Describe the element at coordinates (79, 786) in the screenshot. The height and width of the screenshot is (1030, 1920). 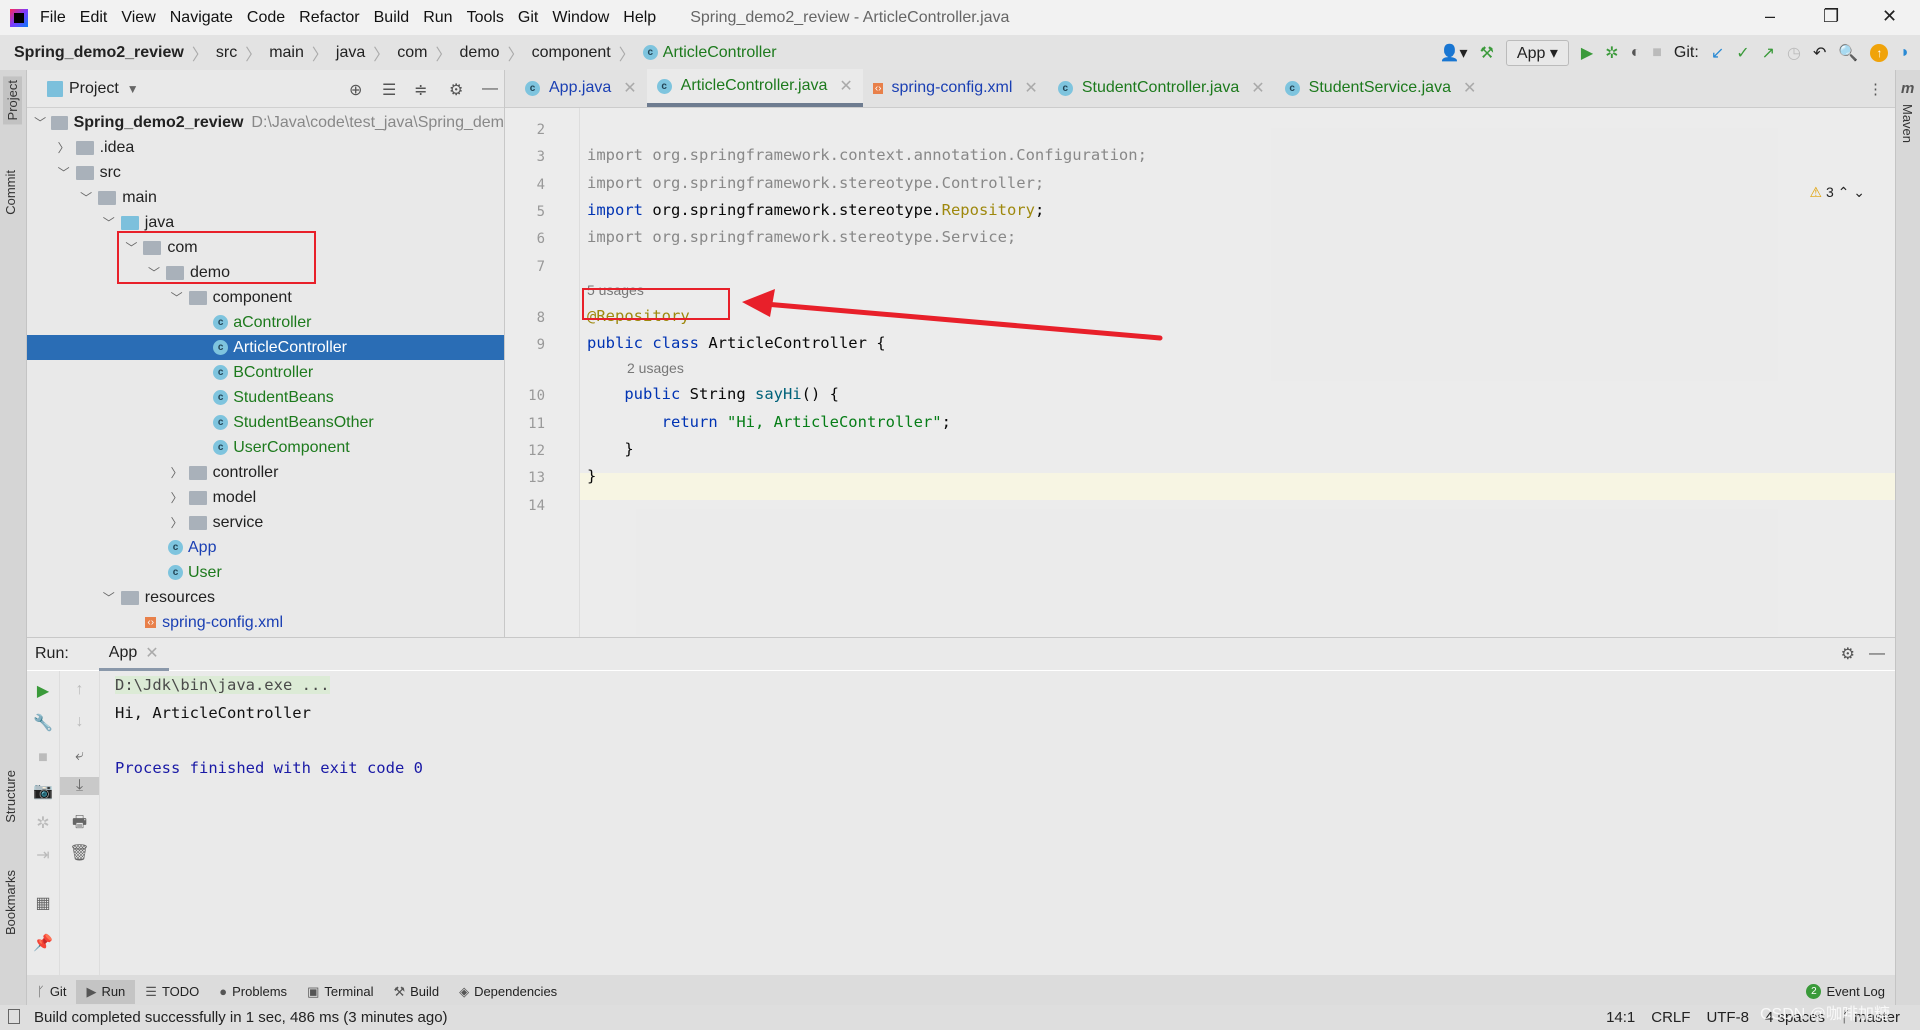
I see `scroll-to-end-icon: ⤓` at that location.